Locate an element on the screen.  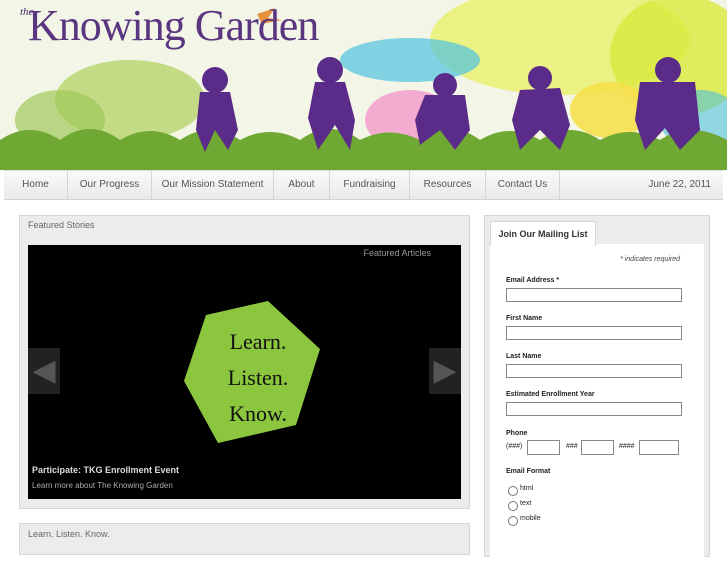
mailing-list-tab: Join Our Mailing List is located at coordinates (543, 233).